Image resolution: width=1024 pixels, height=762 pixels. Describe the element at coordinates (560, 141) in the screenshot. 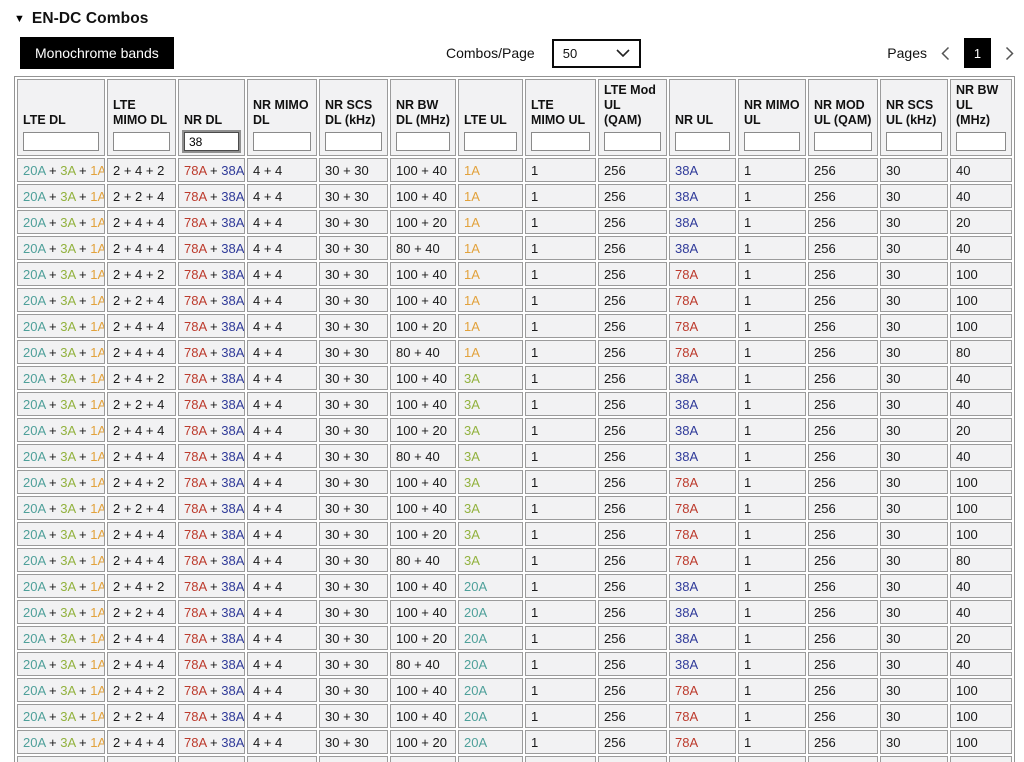

I see `filter-input-lte_mimo_ul` at that location.